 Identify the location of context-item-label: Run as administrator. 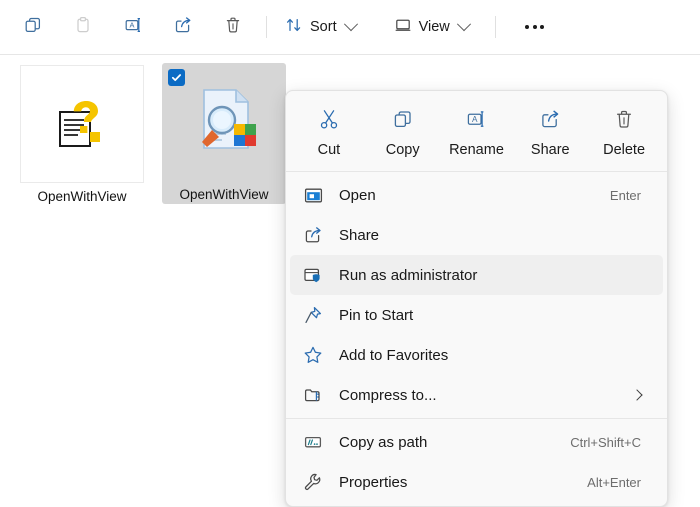
(408, 275).